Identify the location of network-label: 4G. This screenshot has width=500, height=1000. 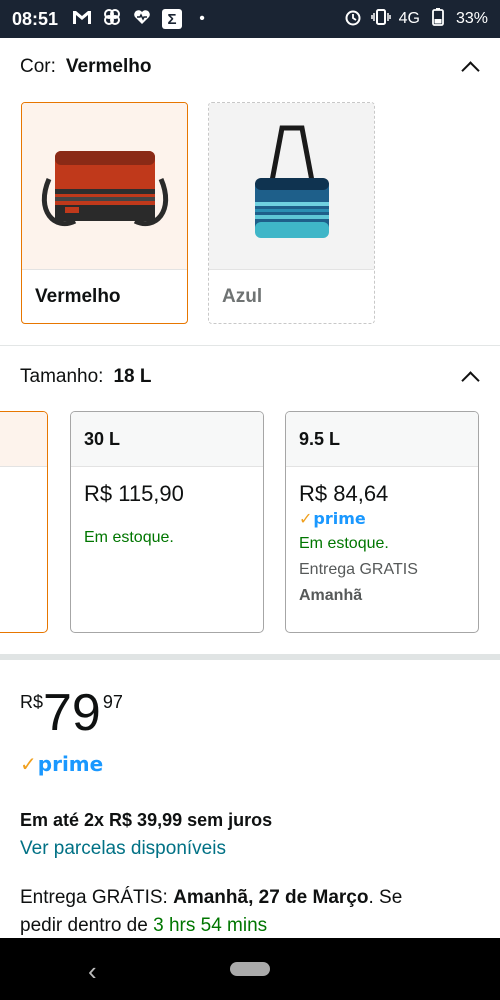
(409, 18).